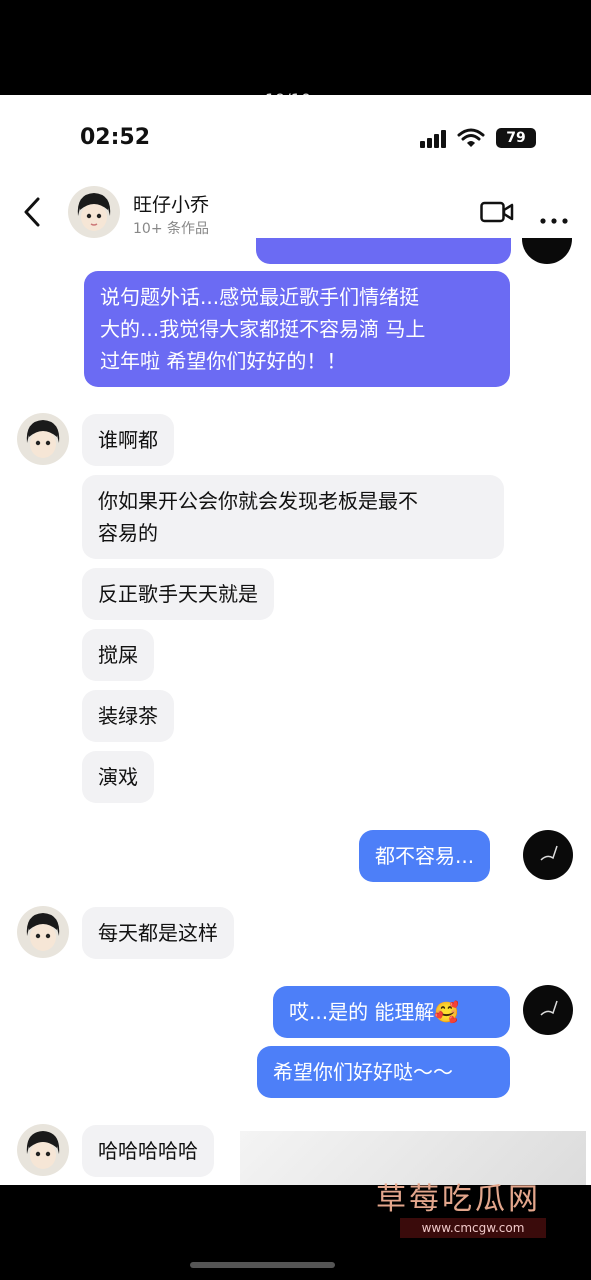  I want to click on message-bubble-incoming: 哈哈哈哈哈, so click(148, 1151).